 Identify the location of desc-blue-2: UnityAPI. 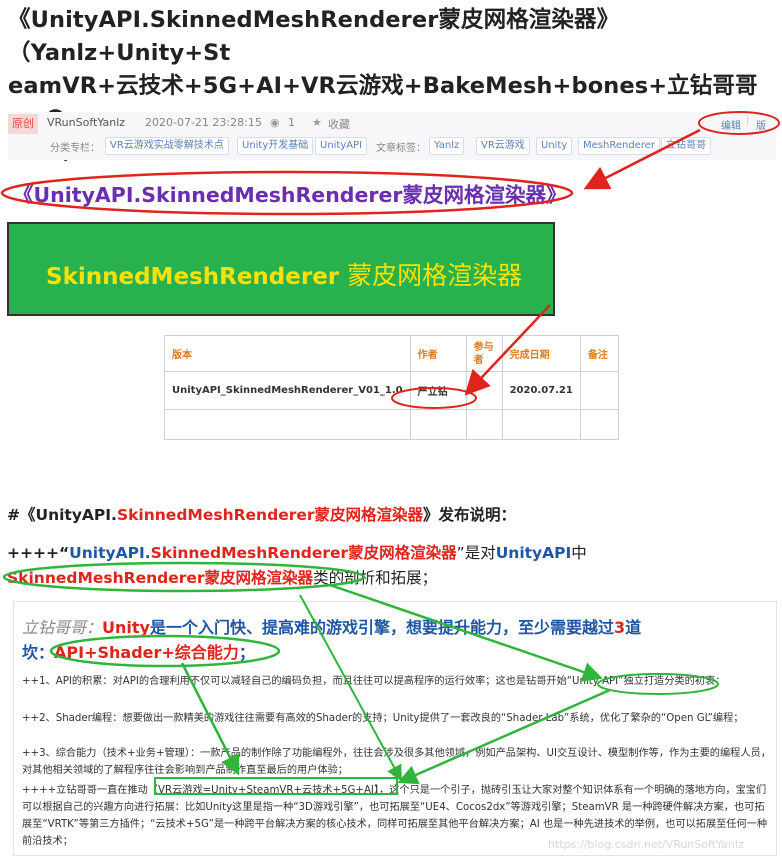
(533, 553).